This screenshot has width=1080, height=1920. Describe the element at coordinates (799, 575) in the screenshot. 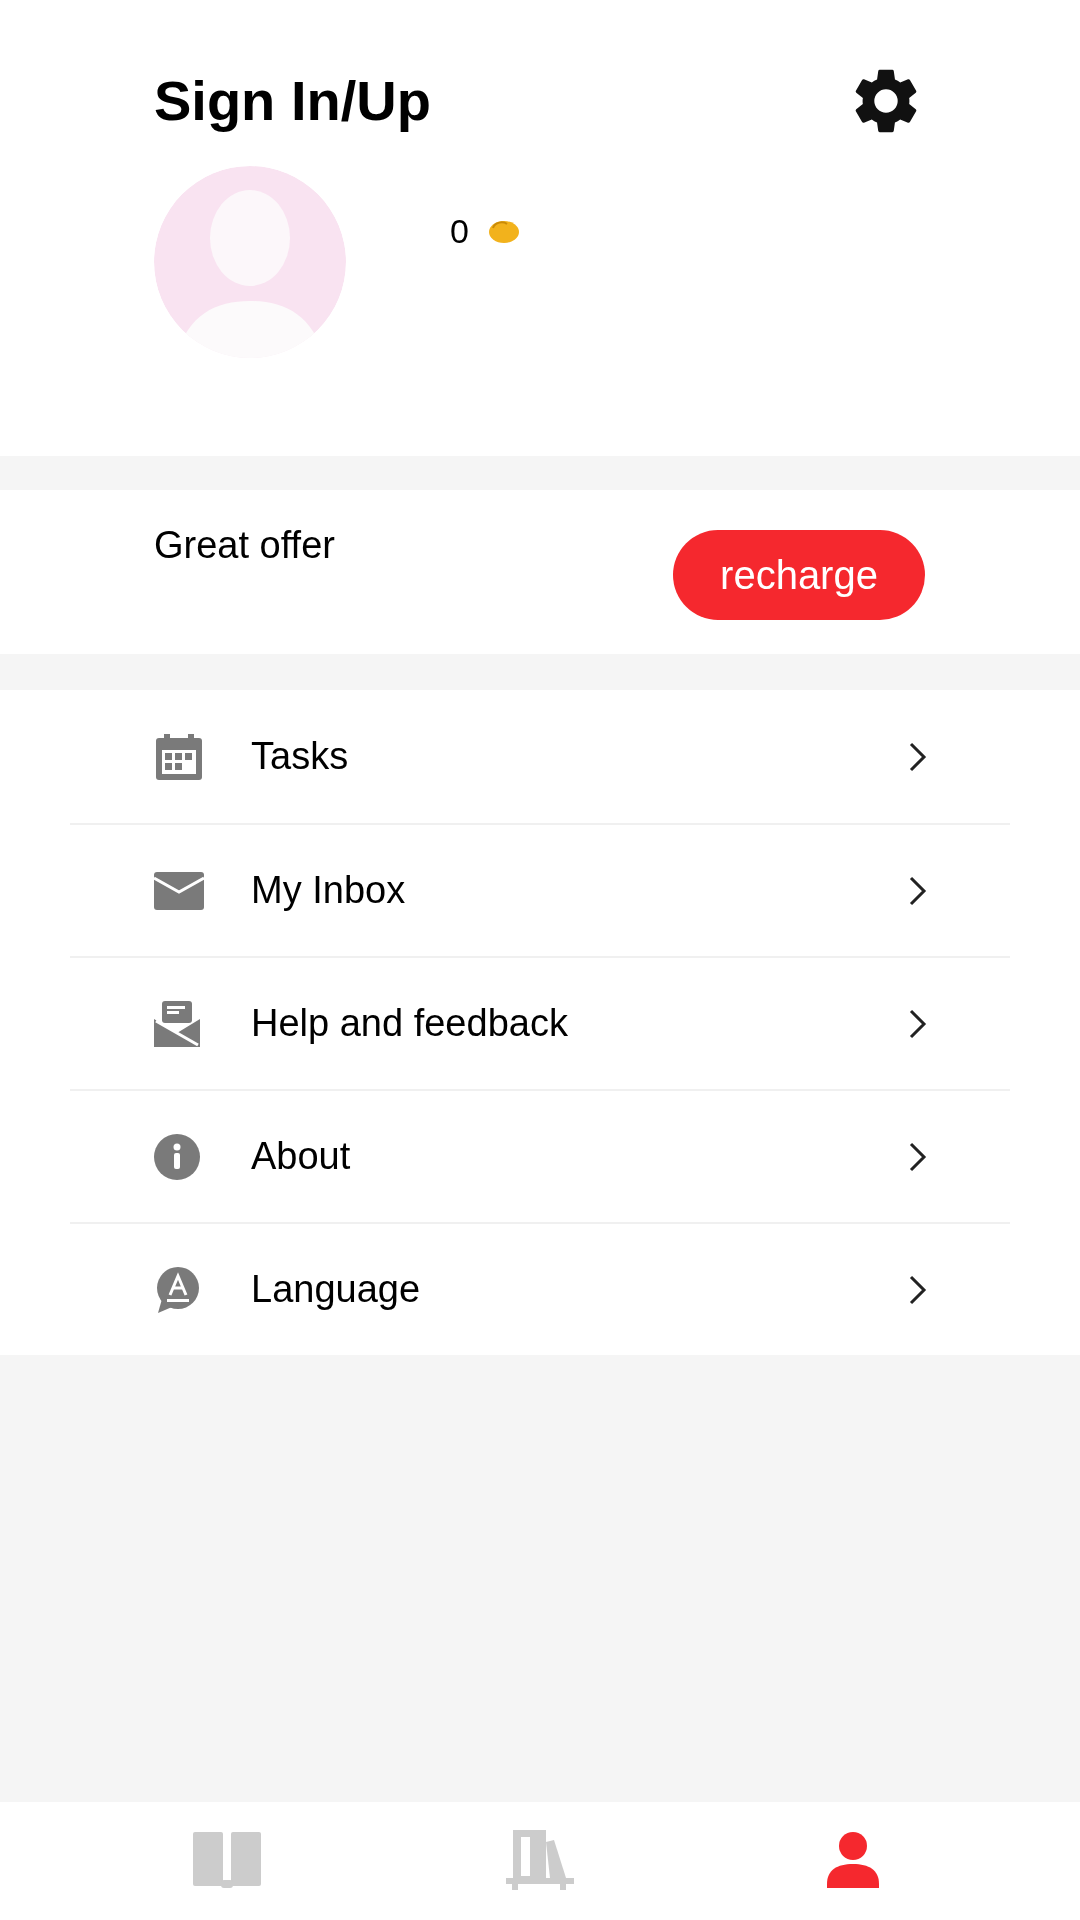

I see `recharge-button: recharge` at that location.